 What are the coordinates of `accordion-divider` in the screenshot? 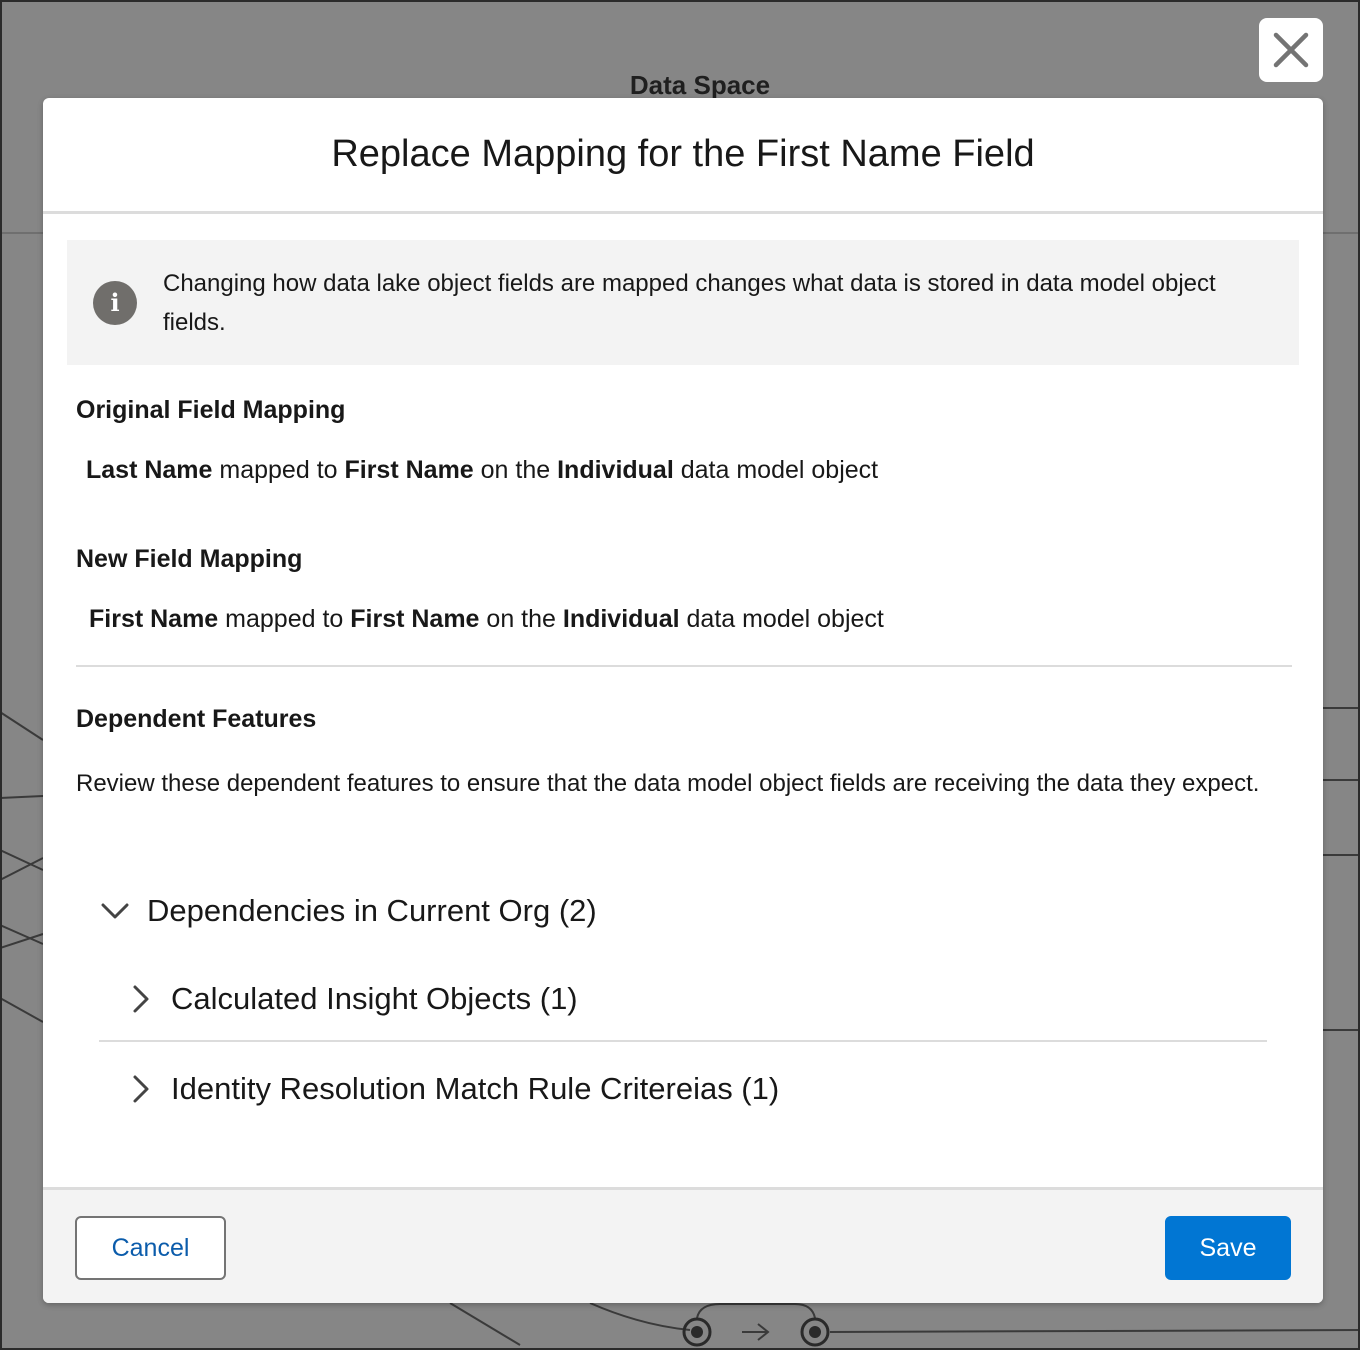 It's located at (683, 1041).